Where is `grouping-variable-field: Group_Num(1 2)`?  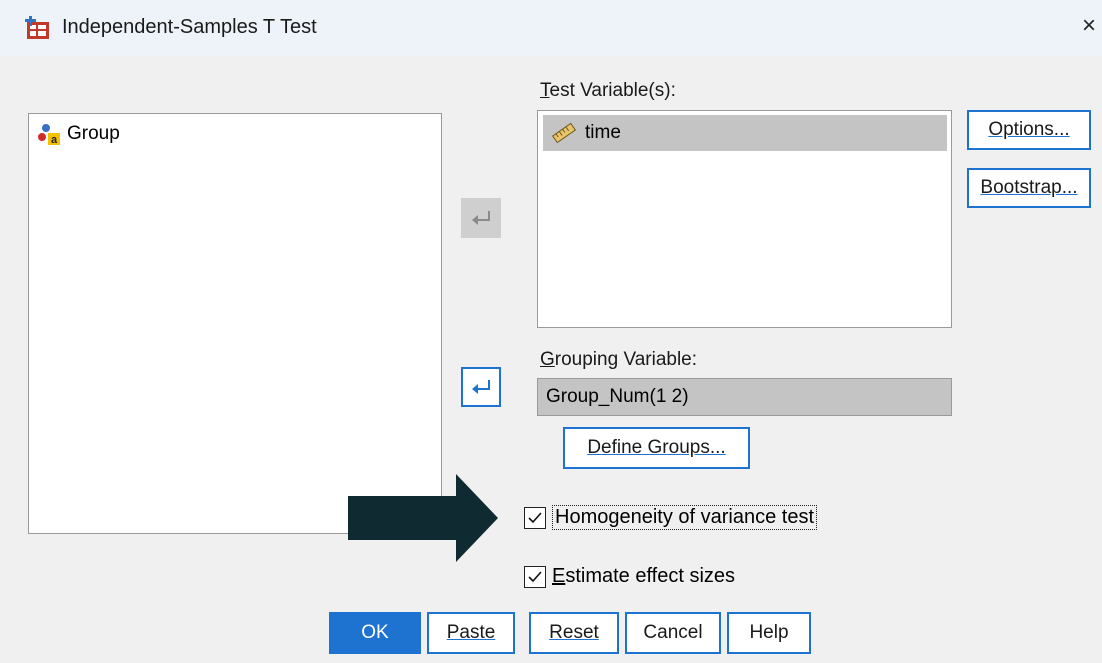 grouping-variable-field: Group_Num(1 2) is located at coordinates (744, 397).